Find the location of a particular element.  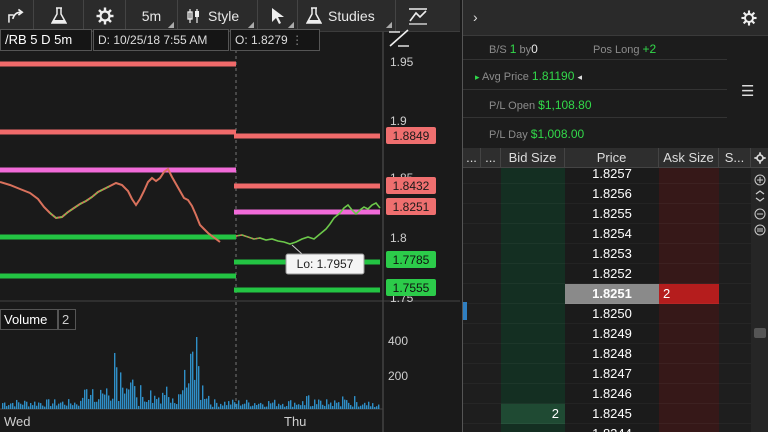

drawing-tool-button is located at coordinates (399, 38).